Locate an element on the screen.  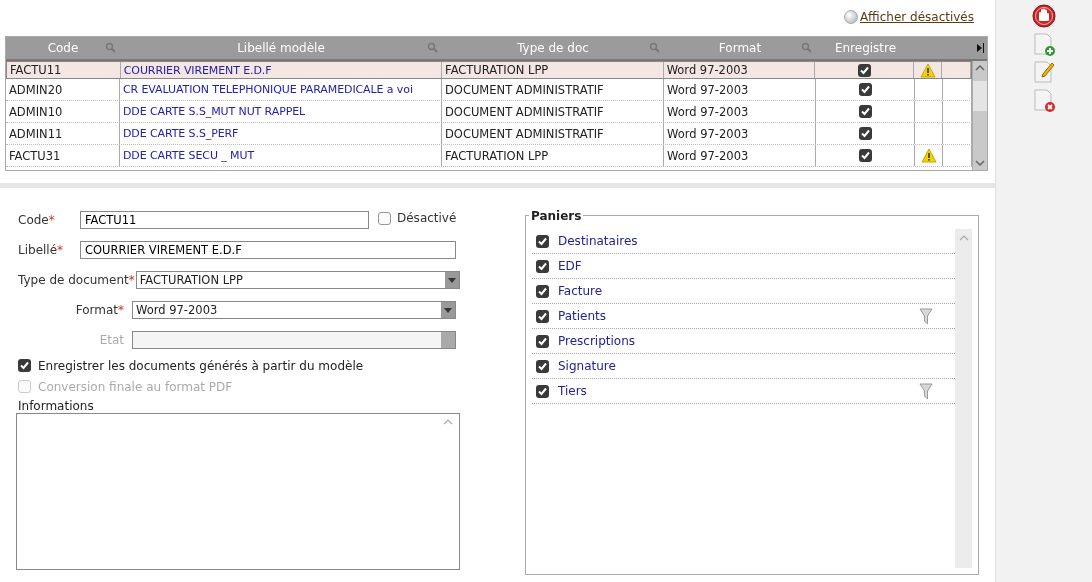
new-document-icon is located at coordinates (1044, 44).